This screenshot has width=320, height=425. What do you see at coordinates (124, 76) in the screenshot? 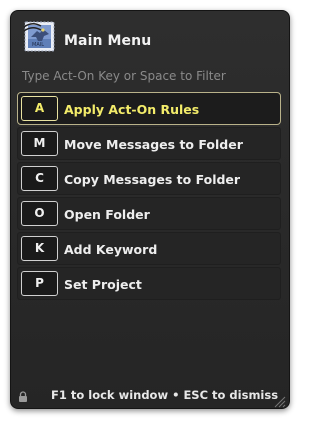
I see `filter-hint: Type Act-On Key or Space to Filter` at bounding box center [124, 76].